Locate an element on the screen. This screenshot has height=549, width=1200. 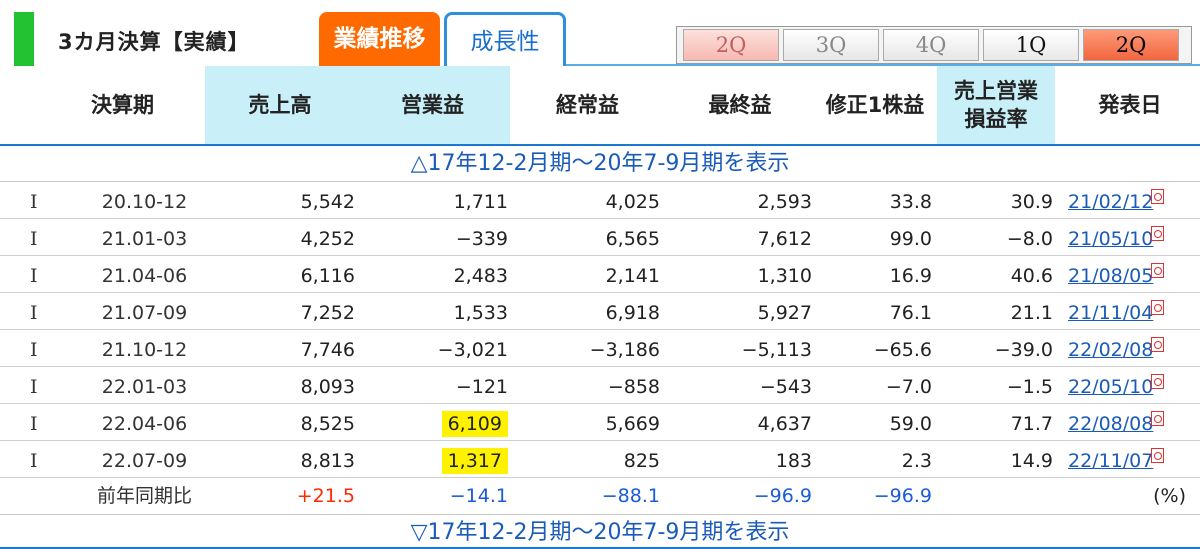
announce-date-link: 22/05/10 is located at coordinates (1110, 387).